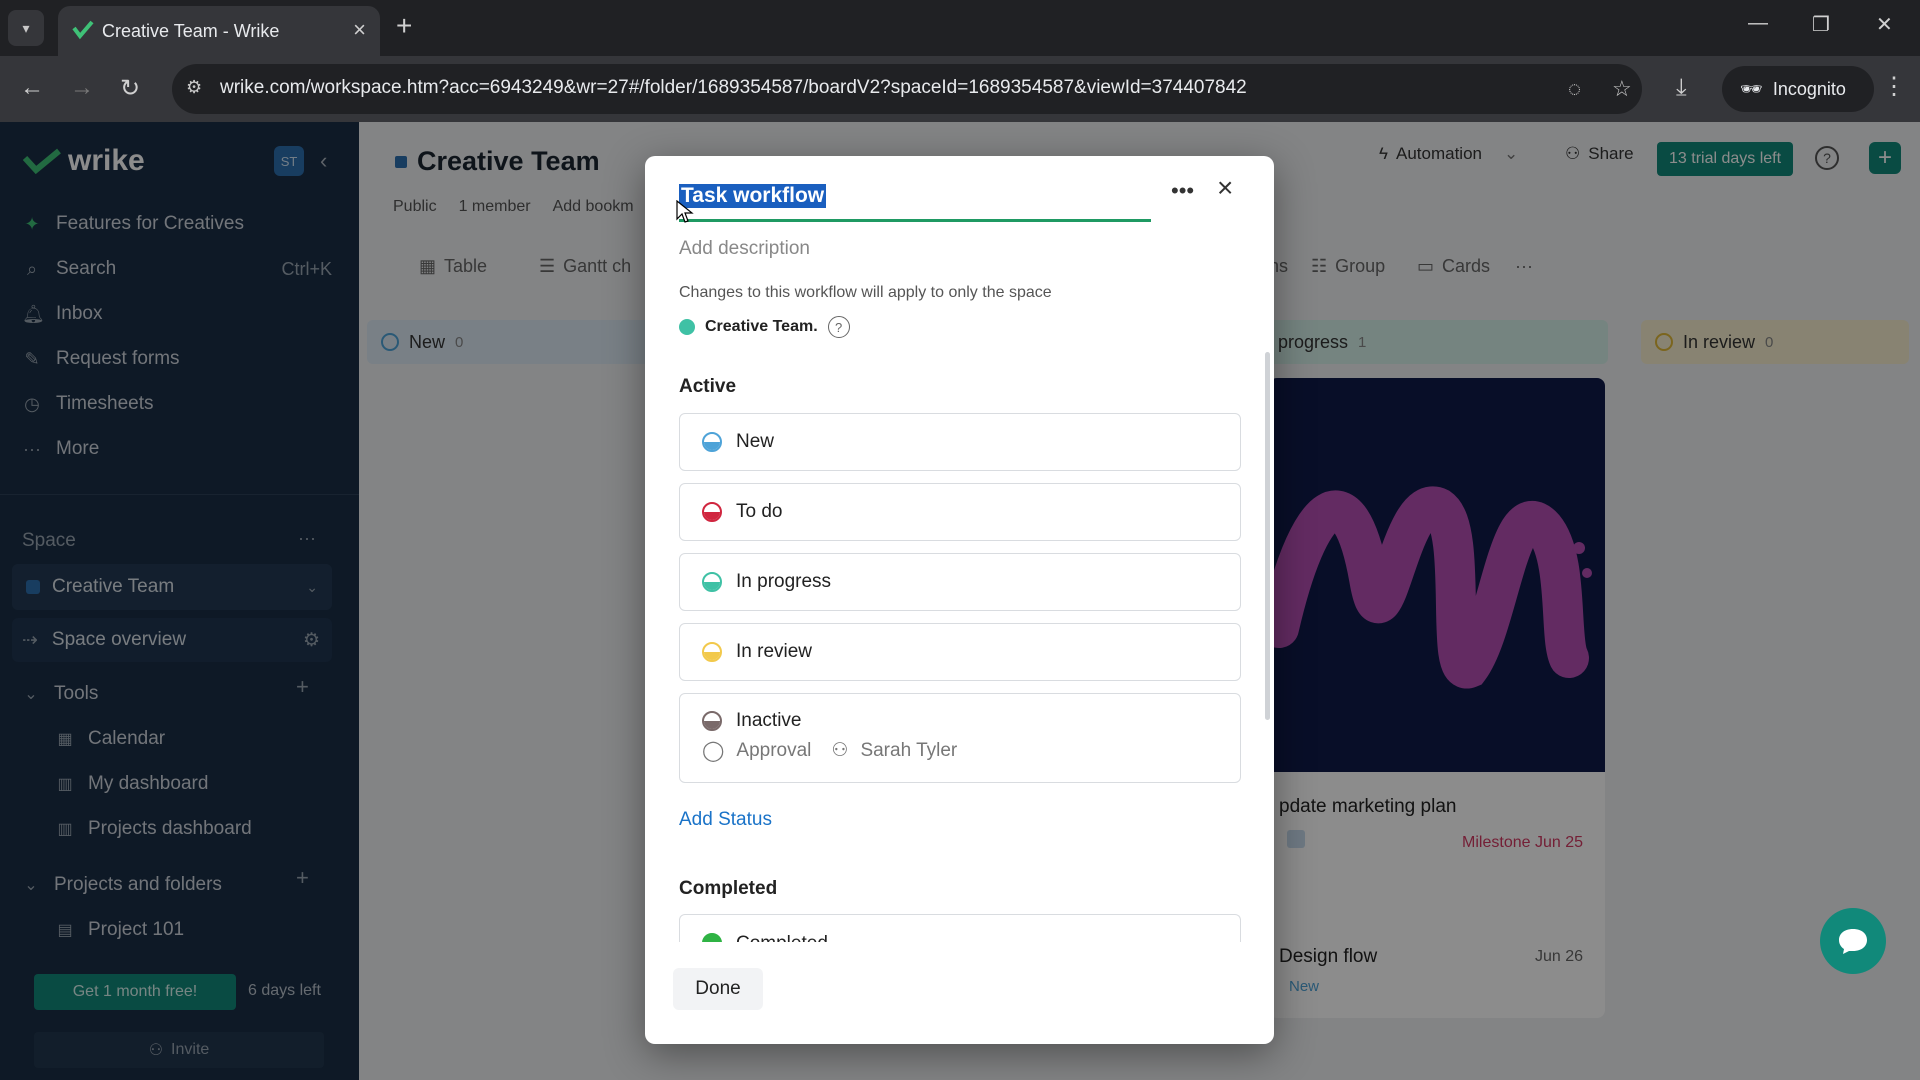 This screenshot has height=1080, width=1920. Describe the element at coordinates (725, 820) in the screenshot. I see `add-status-link: Add Status` at that location.